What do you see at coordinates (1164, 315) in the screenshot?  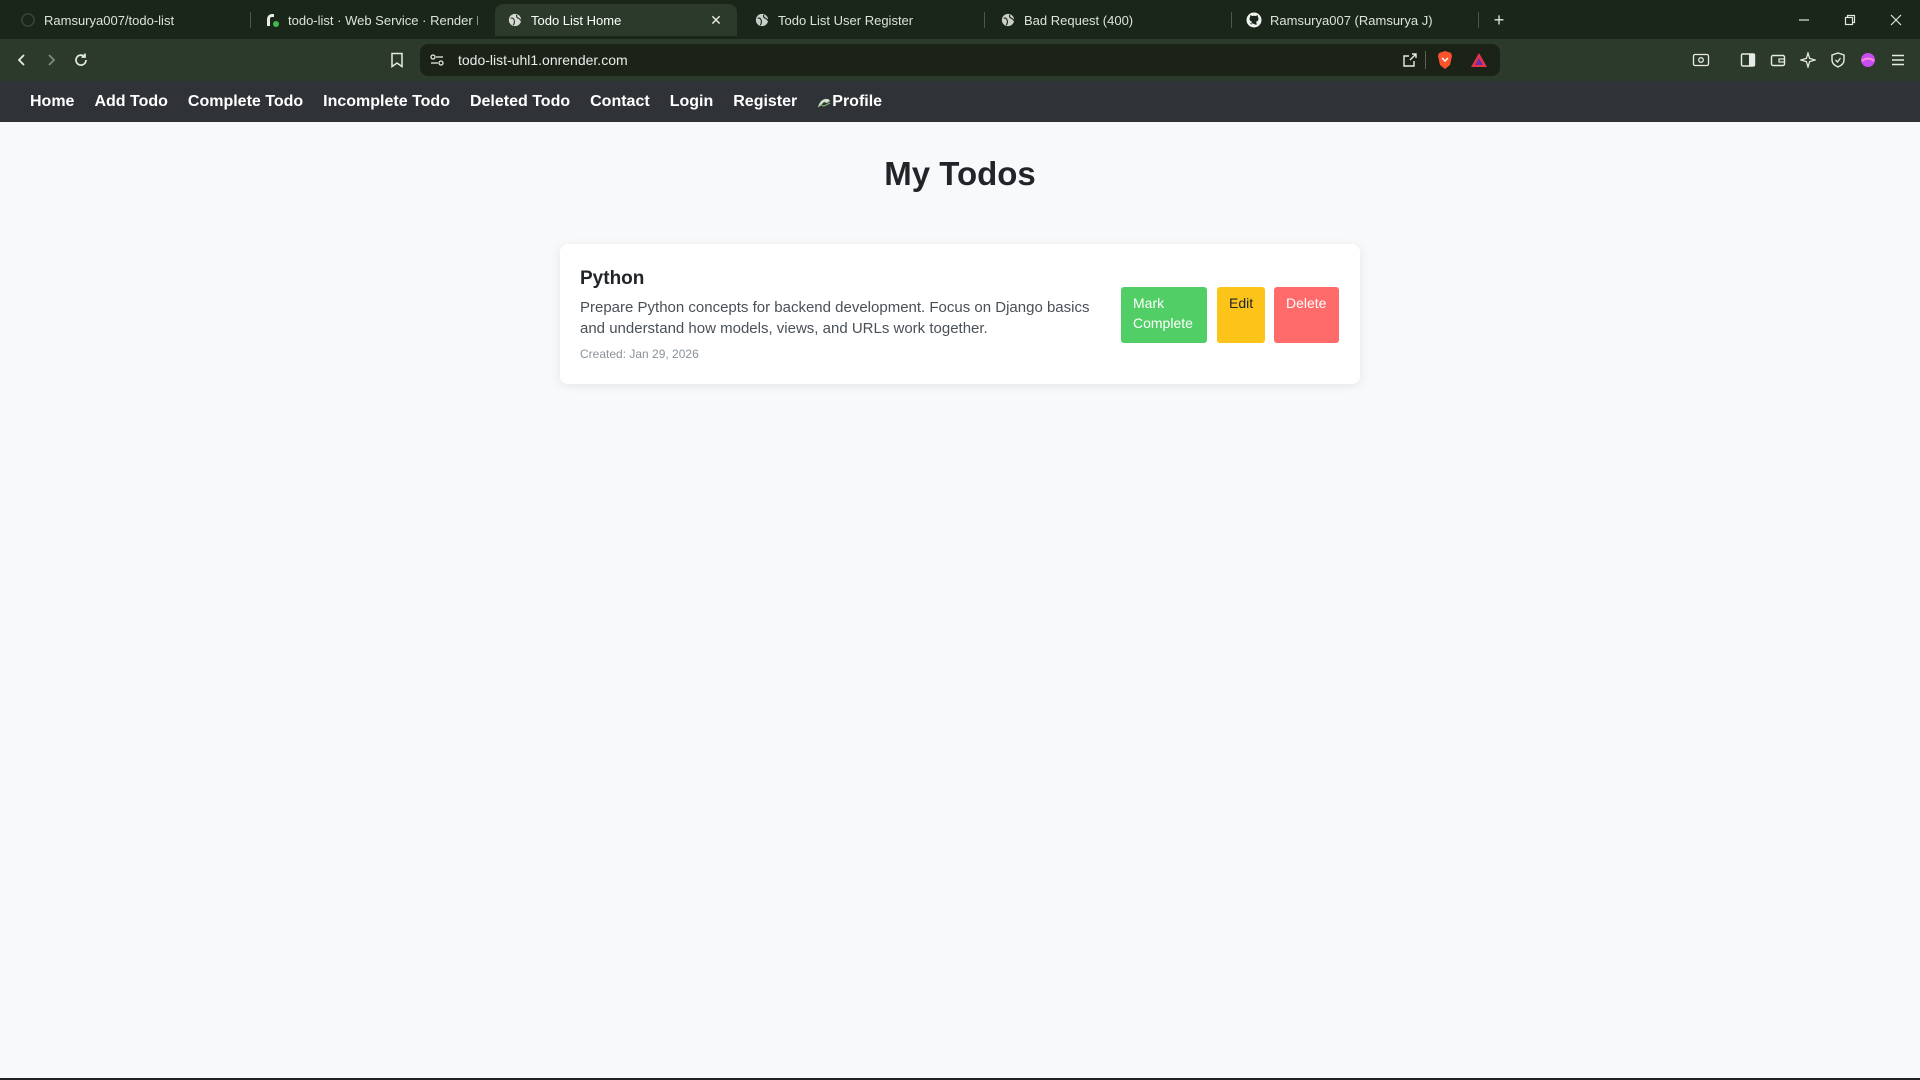 I see `mark-complete-button: Mark Complete` at bounding box center [1164, 315].